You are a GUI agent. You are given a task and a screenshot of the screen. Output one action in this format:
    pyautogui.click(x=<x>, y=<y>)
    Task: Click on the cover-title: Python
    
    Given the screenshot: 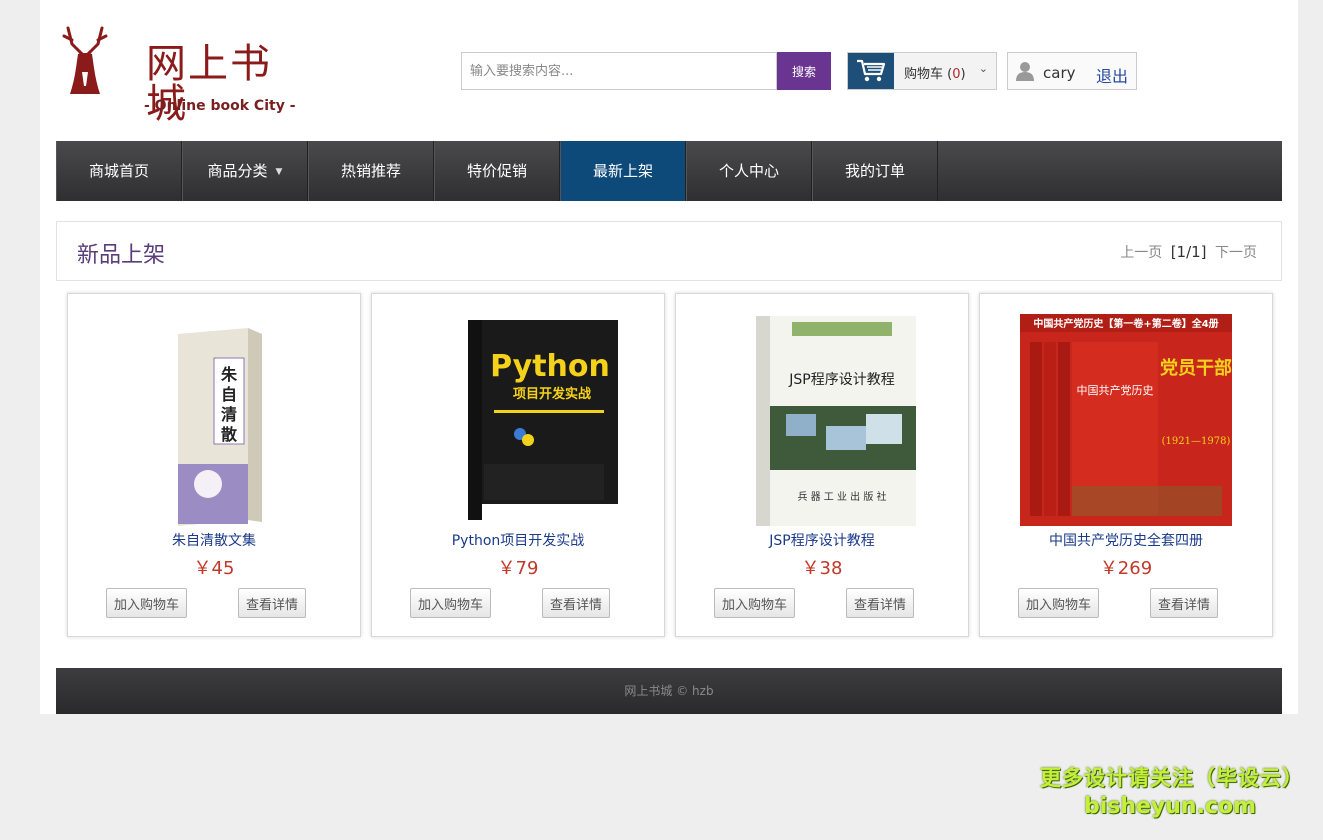 What is the action you would take?
    pyautogui.click(x=550, y=366)
    